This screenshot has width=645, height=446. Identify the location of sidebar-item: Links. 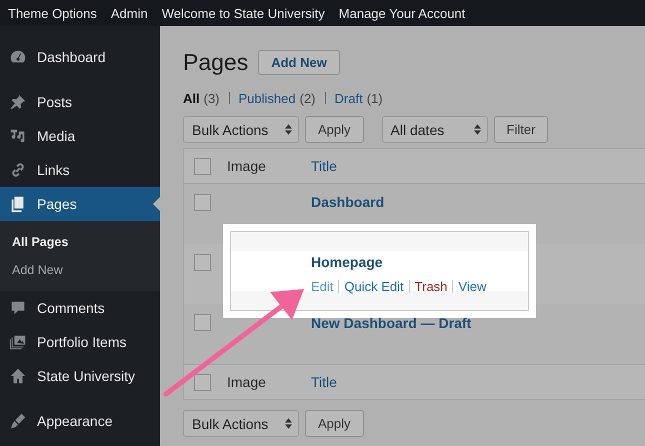
(80, 170).